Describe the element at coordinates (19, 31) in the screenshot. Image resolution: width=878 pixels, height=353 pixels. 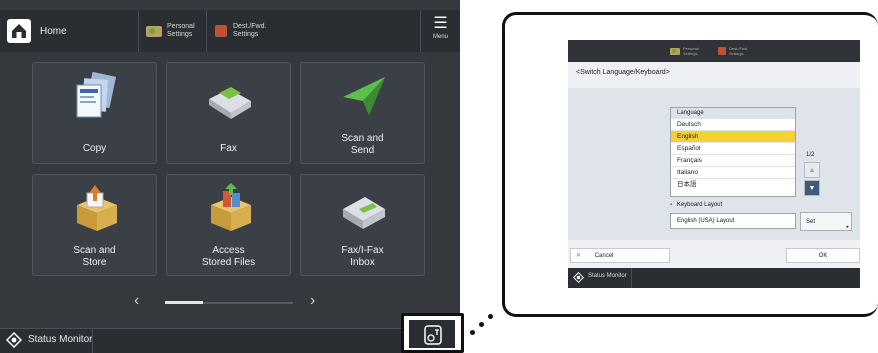
I see `home-icon` at that location.